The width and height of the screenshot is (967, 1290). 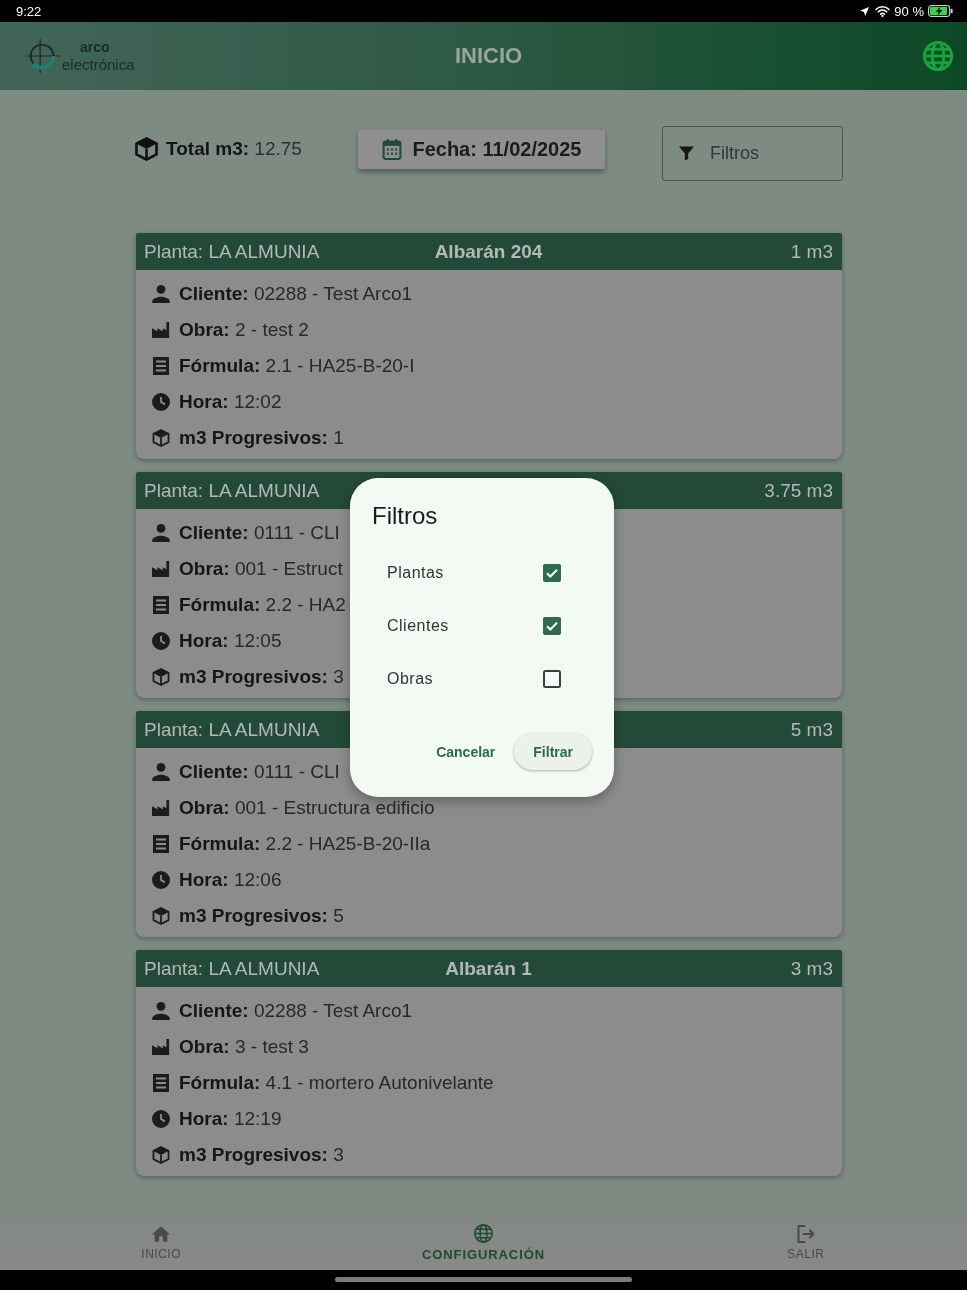 I want to click on detail-text: Obra: 001 - Estructura edificio, so click(x=307, y=808).